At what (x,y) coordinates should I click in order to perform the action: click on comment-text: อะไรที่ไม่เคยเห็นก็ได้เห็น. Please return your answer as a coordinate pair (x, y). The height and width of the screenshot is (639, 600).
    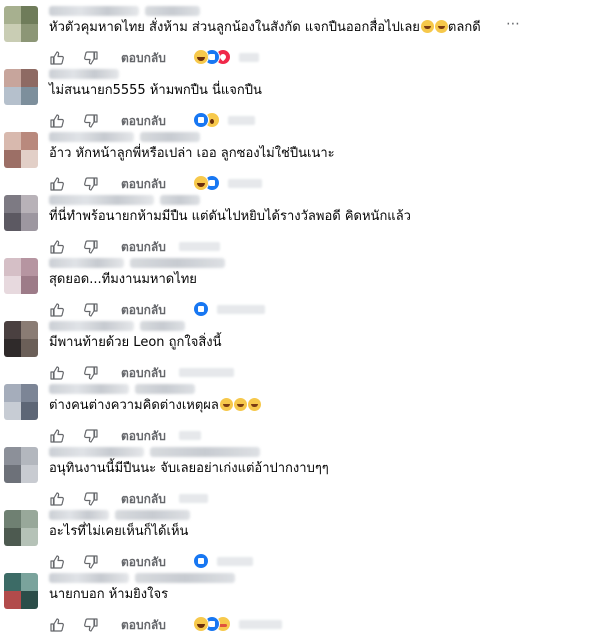
    Looking at the image, I should click on (118, 532).